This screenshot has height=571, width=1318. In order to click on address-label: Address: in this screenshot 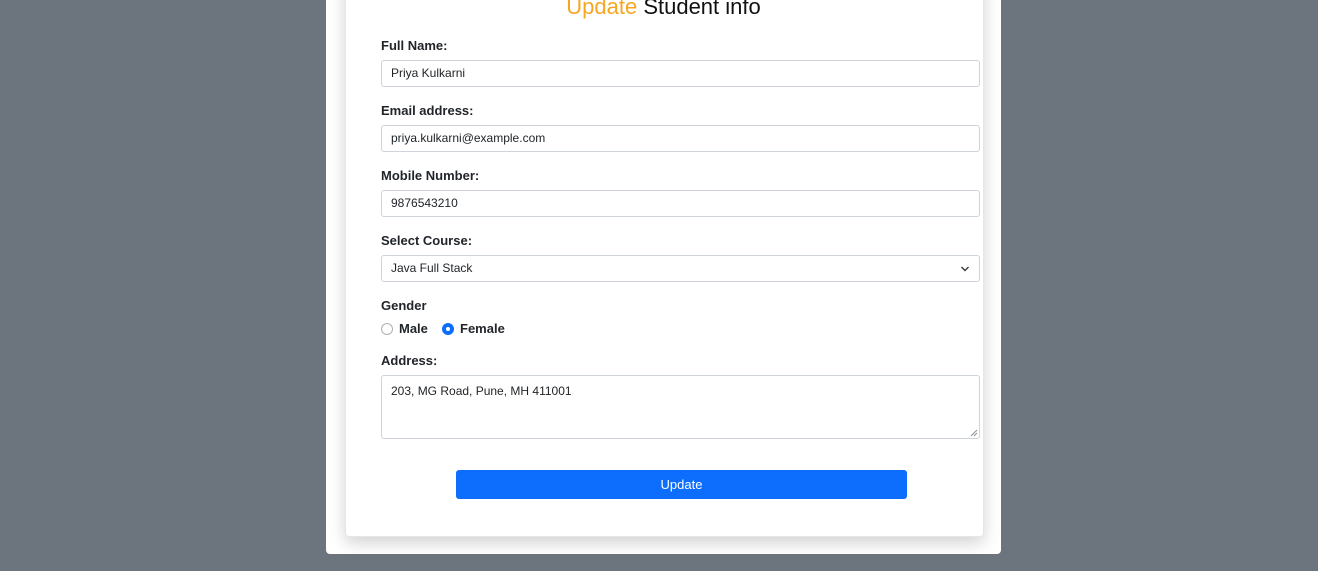, I will do `click(409, 360)`.